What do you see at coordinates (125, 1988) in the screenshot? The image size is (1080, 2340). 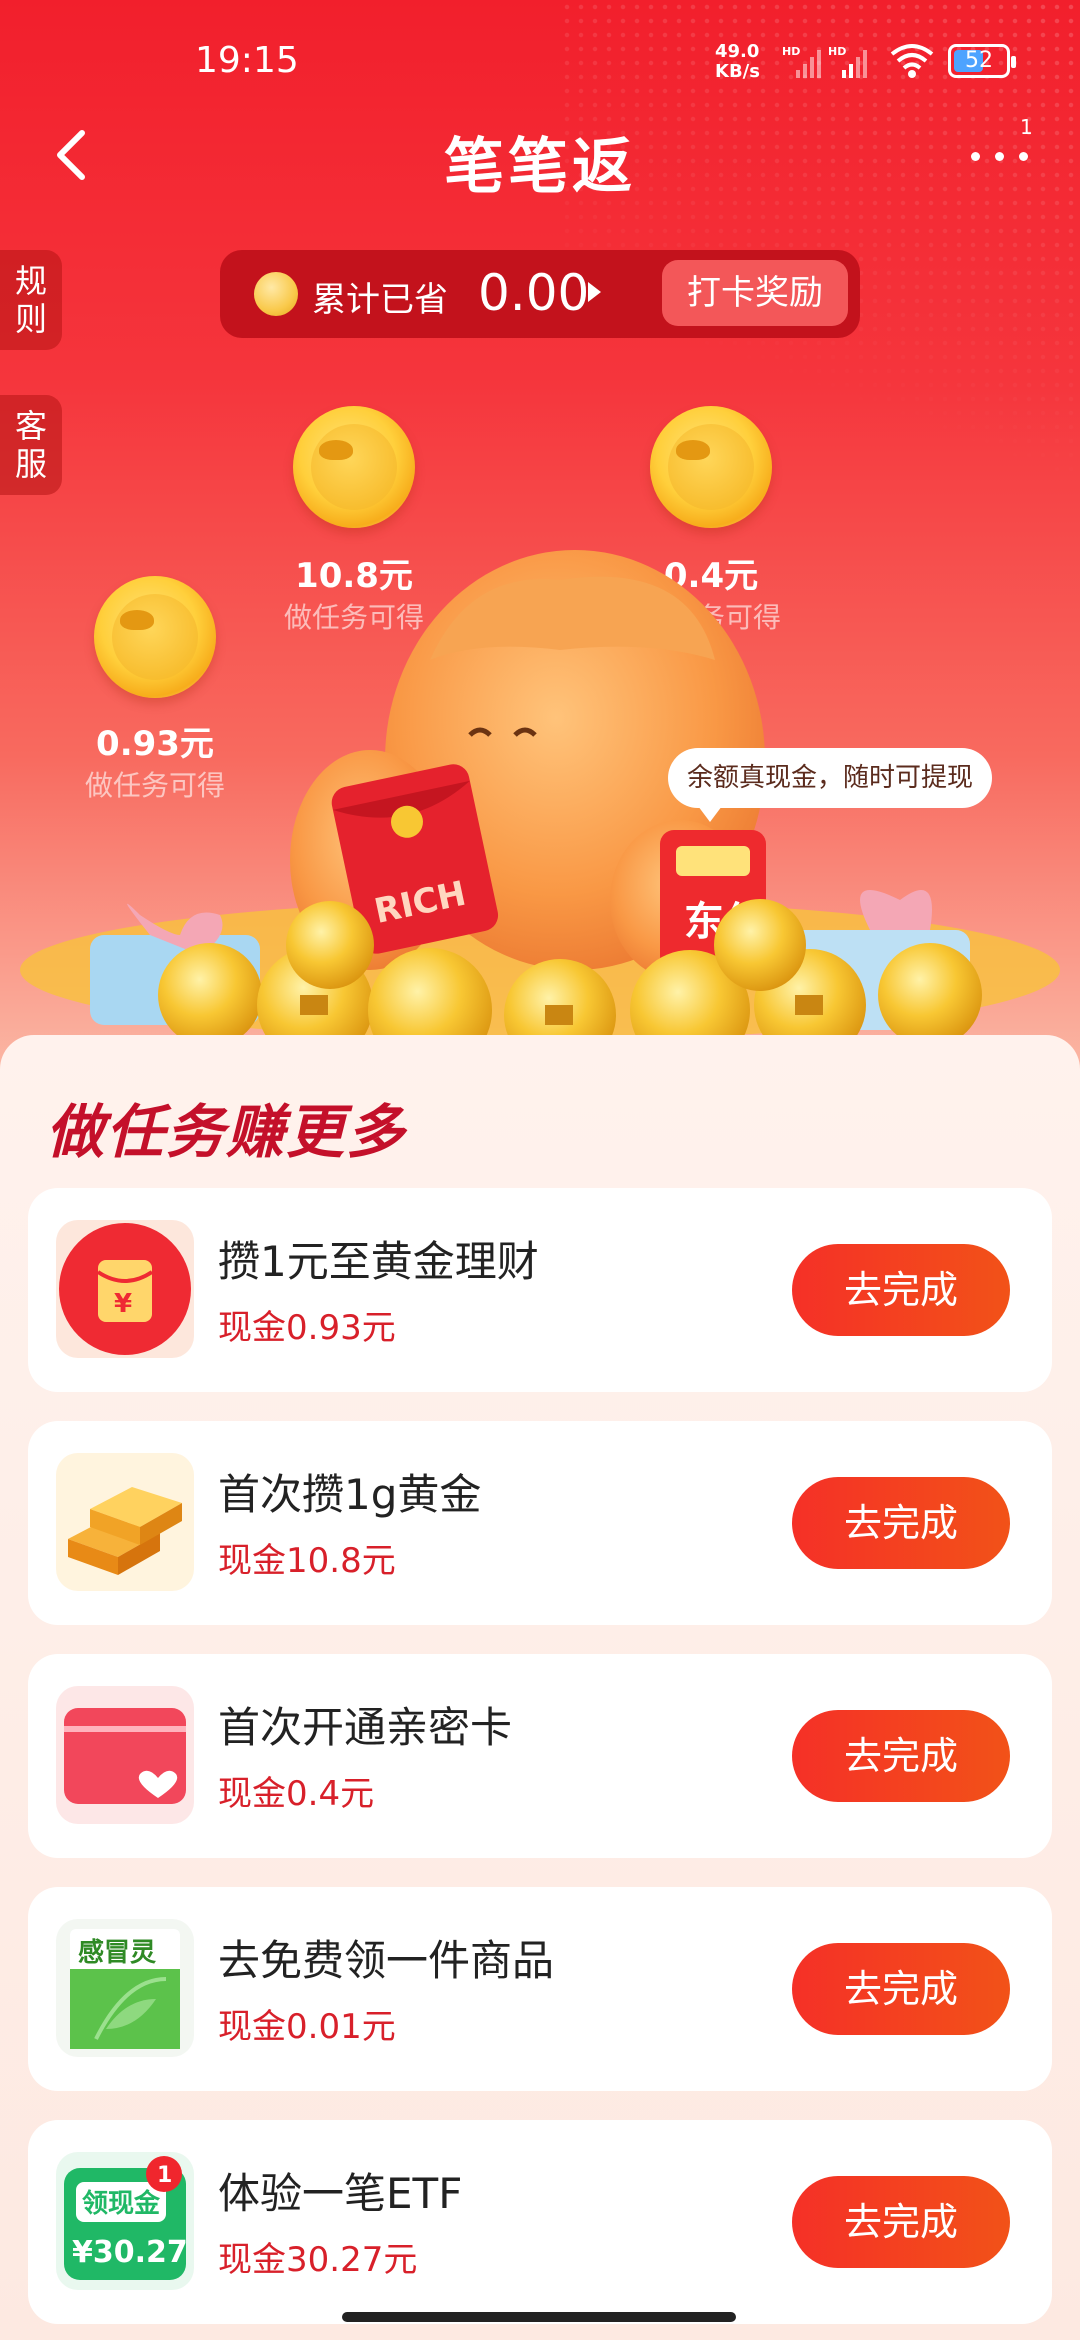 I see `medicine-box-icon: 感冒灵` at bounding box center [125, 1988].